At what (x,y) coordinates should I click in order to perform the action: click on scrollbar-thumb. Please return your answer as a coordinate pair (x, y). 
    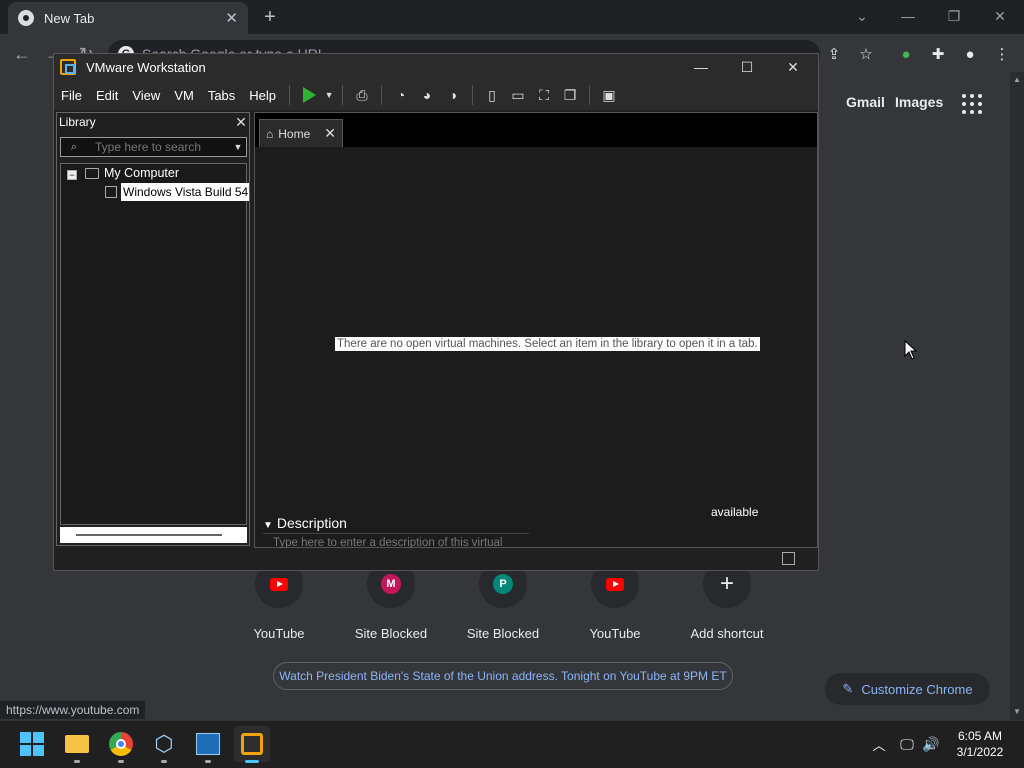
    Looking at the image, I should click on (149, 535).